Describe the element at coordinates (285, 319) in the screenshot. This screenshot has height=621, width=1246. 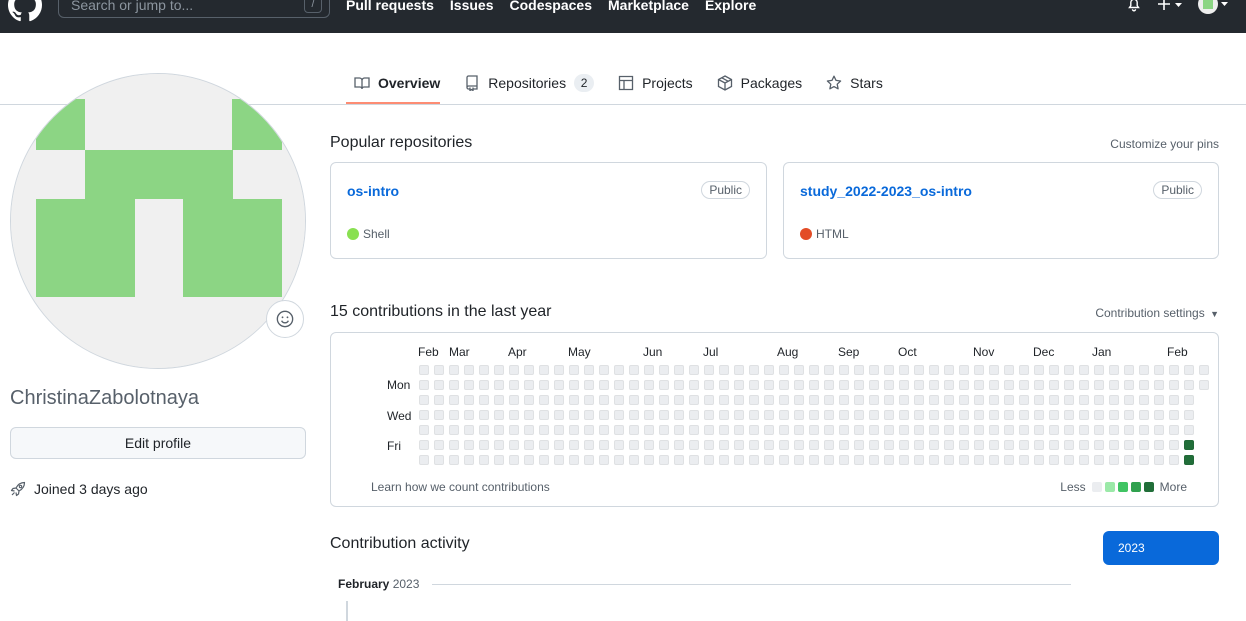
I see `set-status-button` at that location.